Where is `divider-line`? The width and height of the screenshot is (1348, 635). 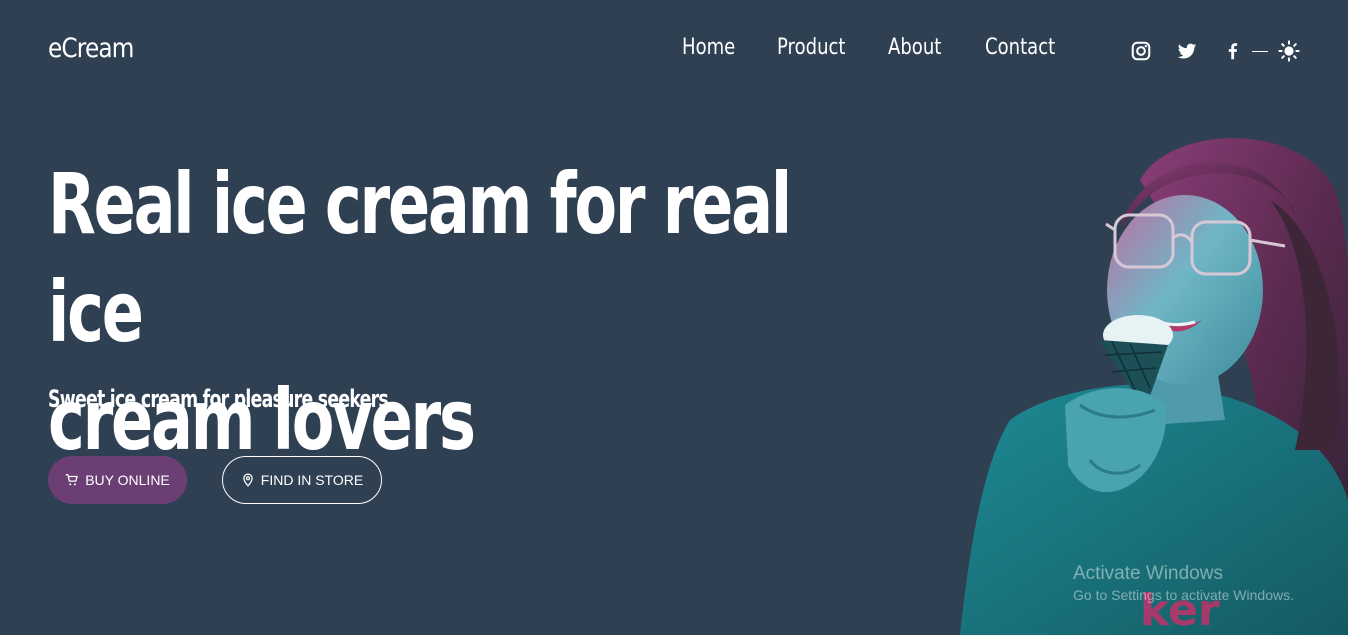
divider-line is located at coordinates (1260, 51).